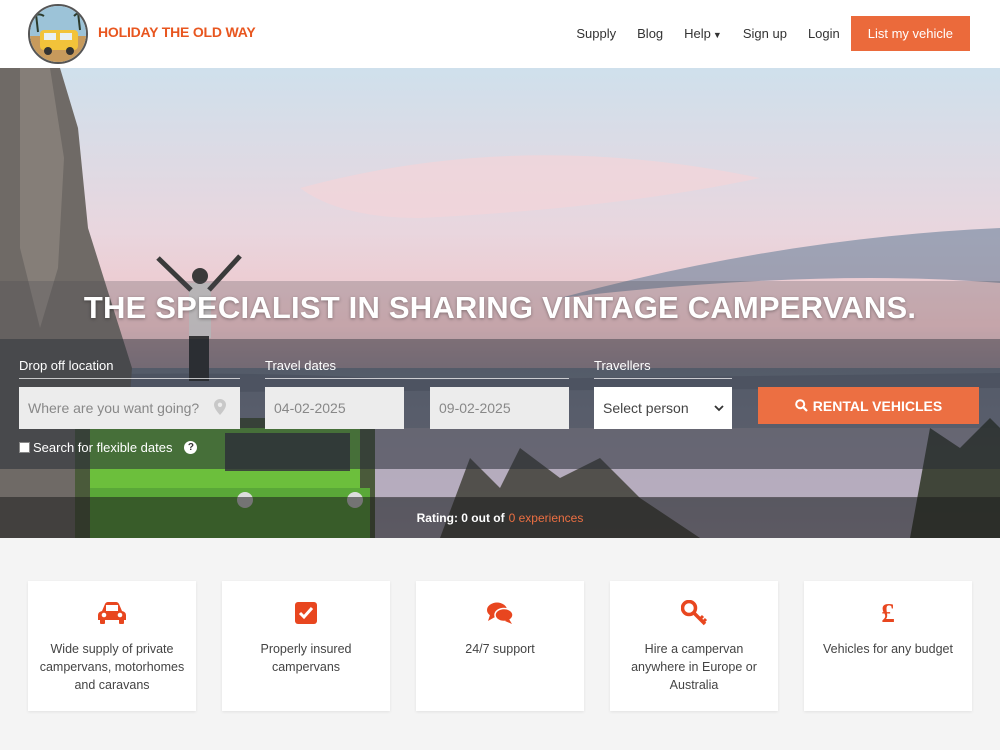 The width and height of the screenshot is (1000, 750). What do you see at coordinates (112, 613) in the screenshot?
I see `car-icon` at bounding box center [112, 613].